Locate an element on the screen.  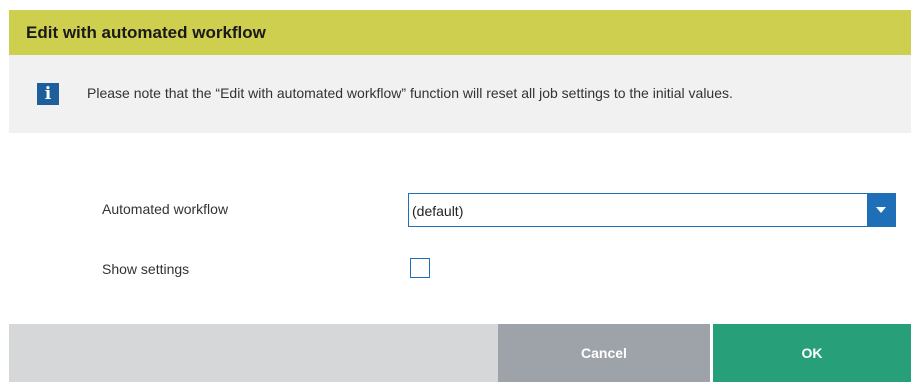
dialog-title: Edit with automated workflow is located at coordinates (146, 32).